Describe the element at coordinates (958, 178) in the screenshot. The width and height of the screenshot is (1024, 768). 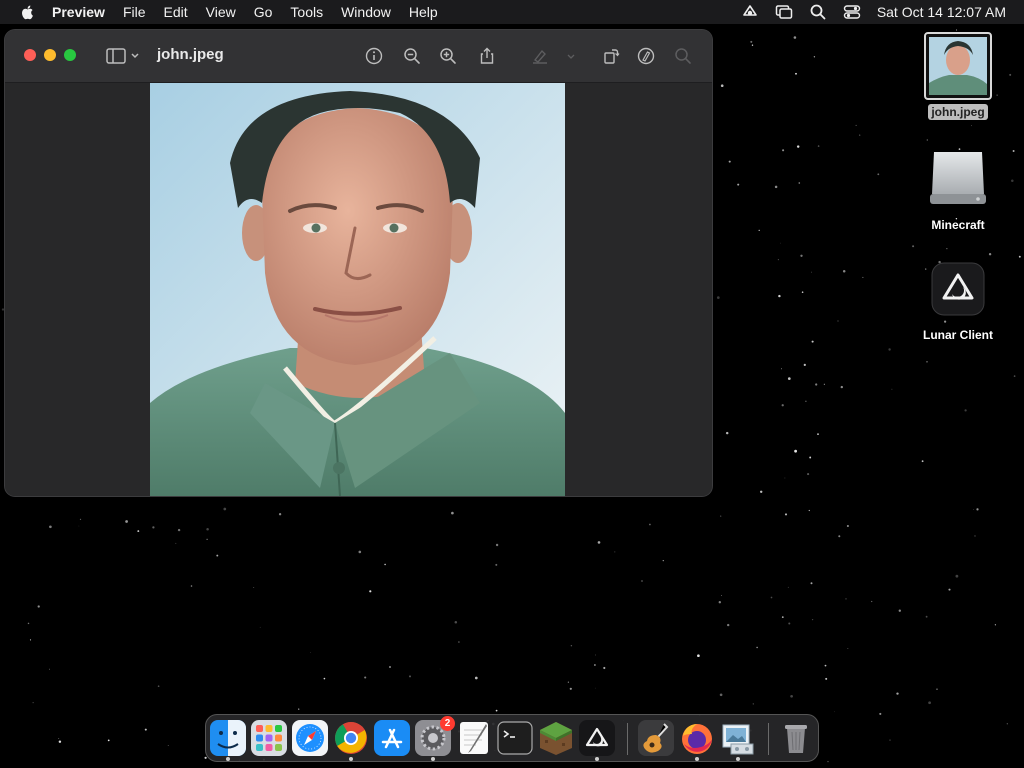
I see `external-drive-icon` at that location.